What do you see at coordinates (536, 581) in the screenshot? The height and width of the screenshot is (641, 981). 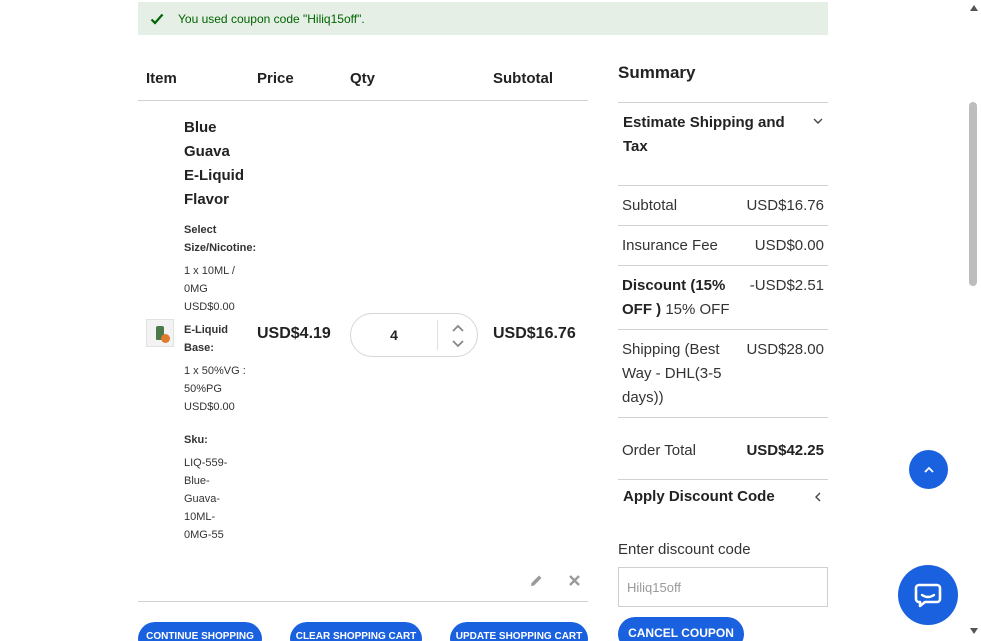 I see `edit-pencil-icon` at bounding box center [536, 581].